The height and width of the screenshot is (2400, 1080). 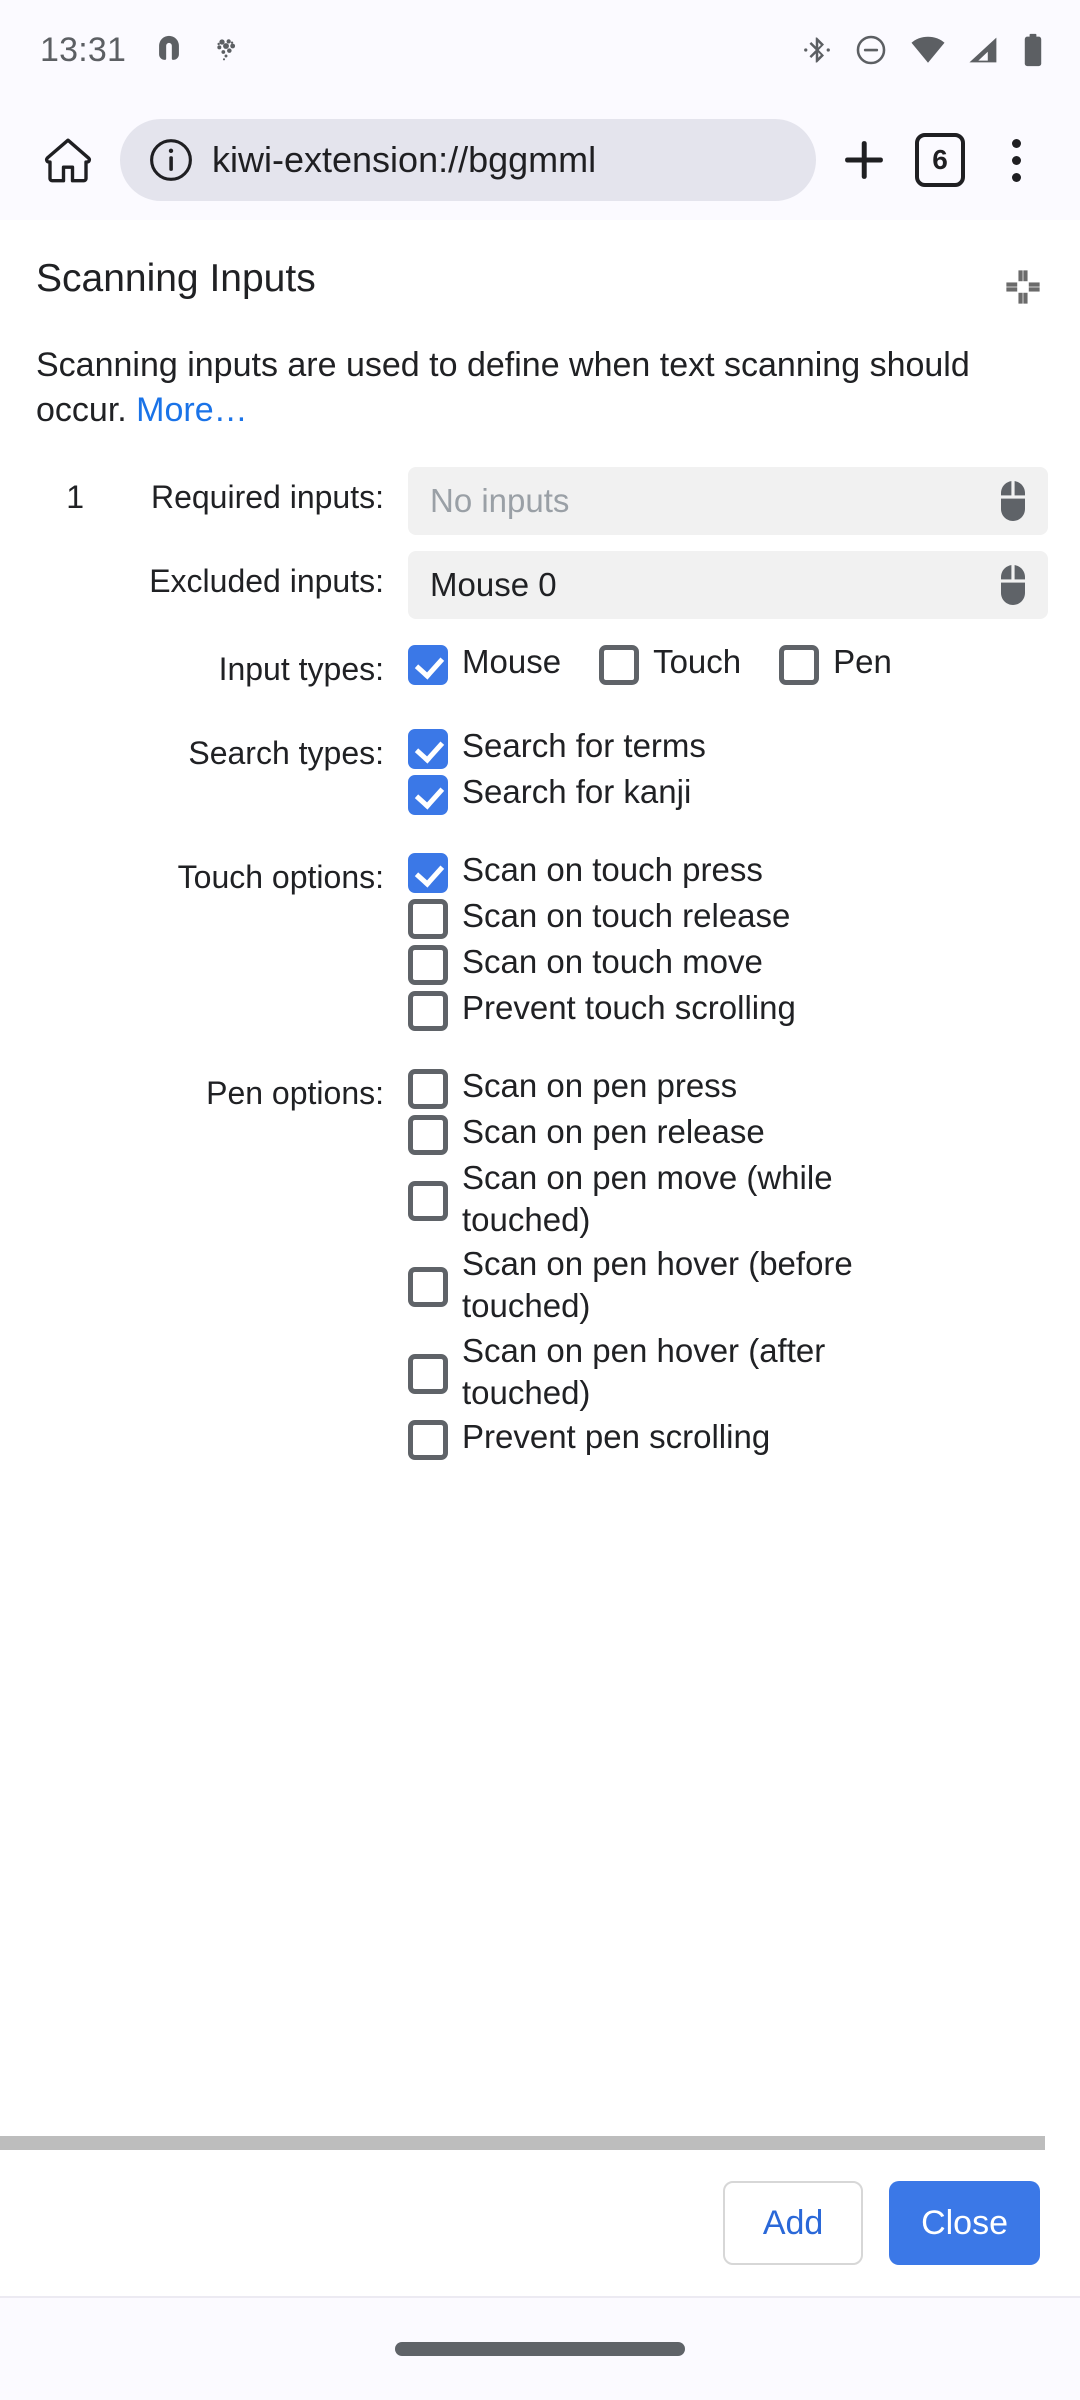 What do you see at coordinates (600, 1085) in the screenshot?
I see `checkbox-label: Scan on pen press` at bounding box center [600, 1085].